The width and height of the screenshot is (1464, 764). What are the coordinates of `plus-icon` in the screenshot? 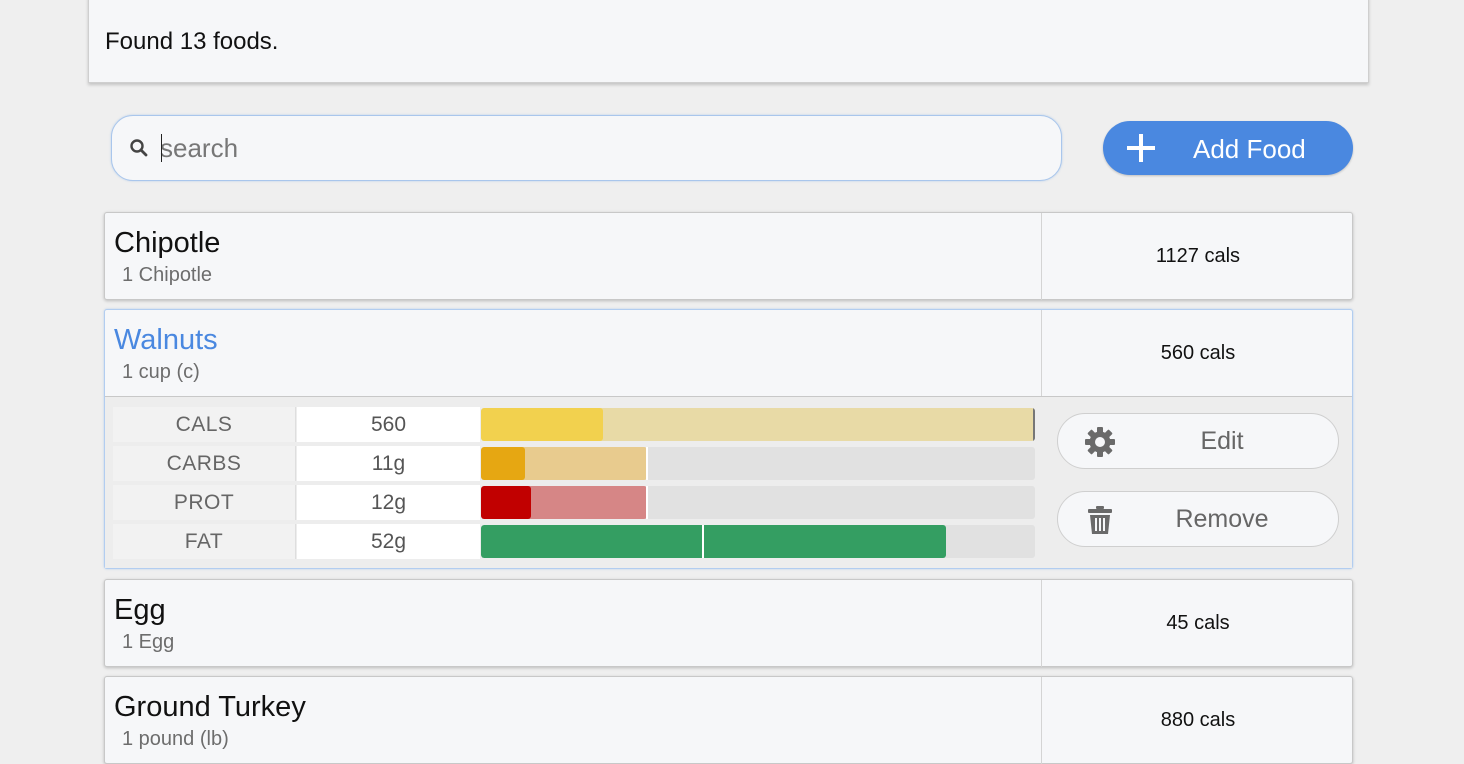 It's located at (1141, 148).